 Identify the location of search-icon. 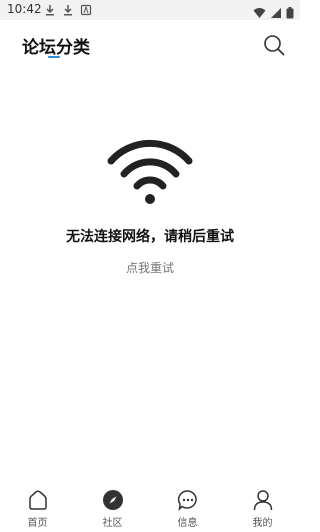
(274, 45).